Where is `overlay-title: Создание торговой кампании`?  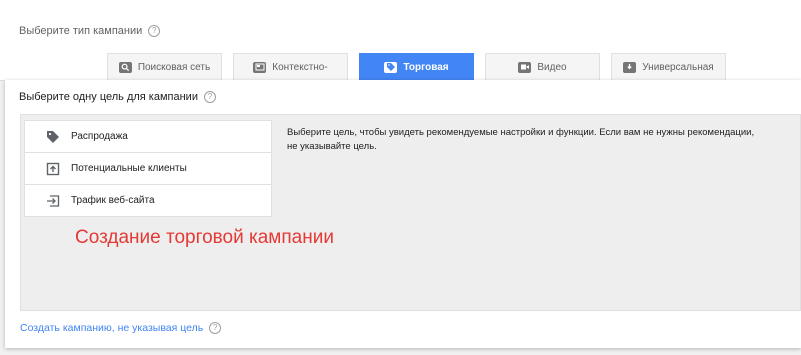 overlay-title: Создание торговой кампании is located at coordinates (204, 237).